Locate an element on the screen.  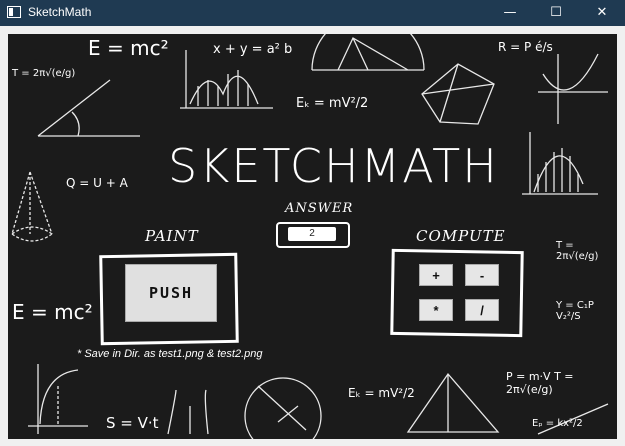
app-logo: SKETCHMATH is located at coordinates (333, 166).